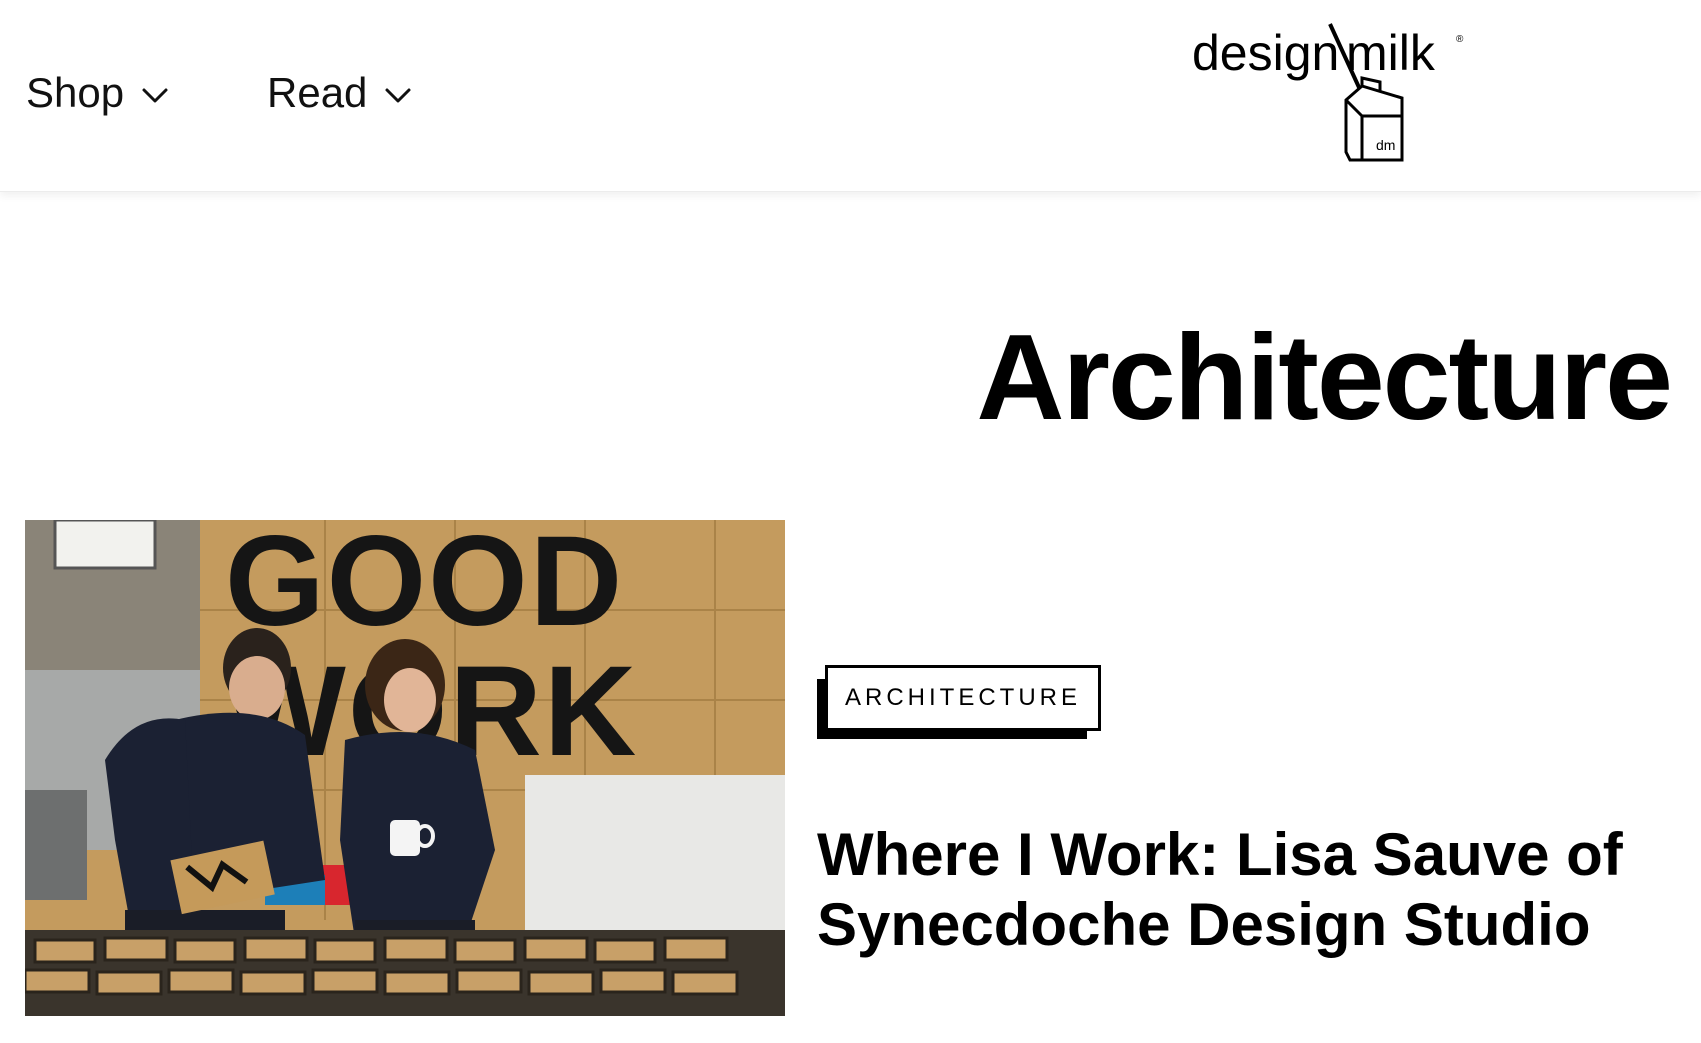 This screenshot has height=1043, width=1701. What do you see at coordinates (317, 92) in the screenshot?
I see `nav-read-label: Read` at bounding box center [317, 92].